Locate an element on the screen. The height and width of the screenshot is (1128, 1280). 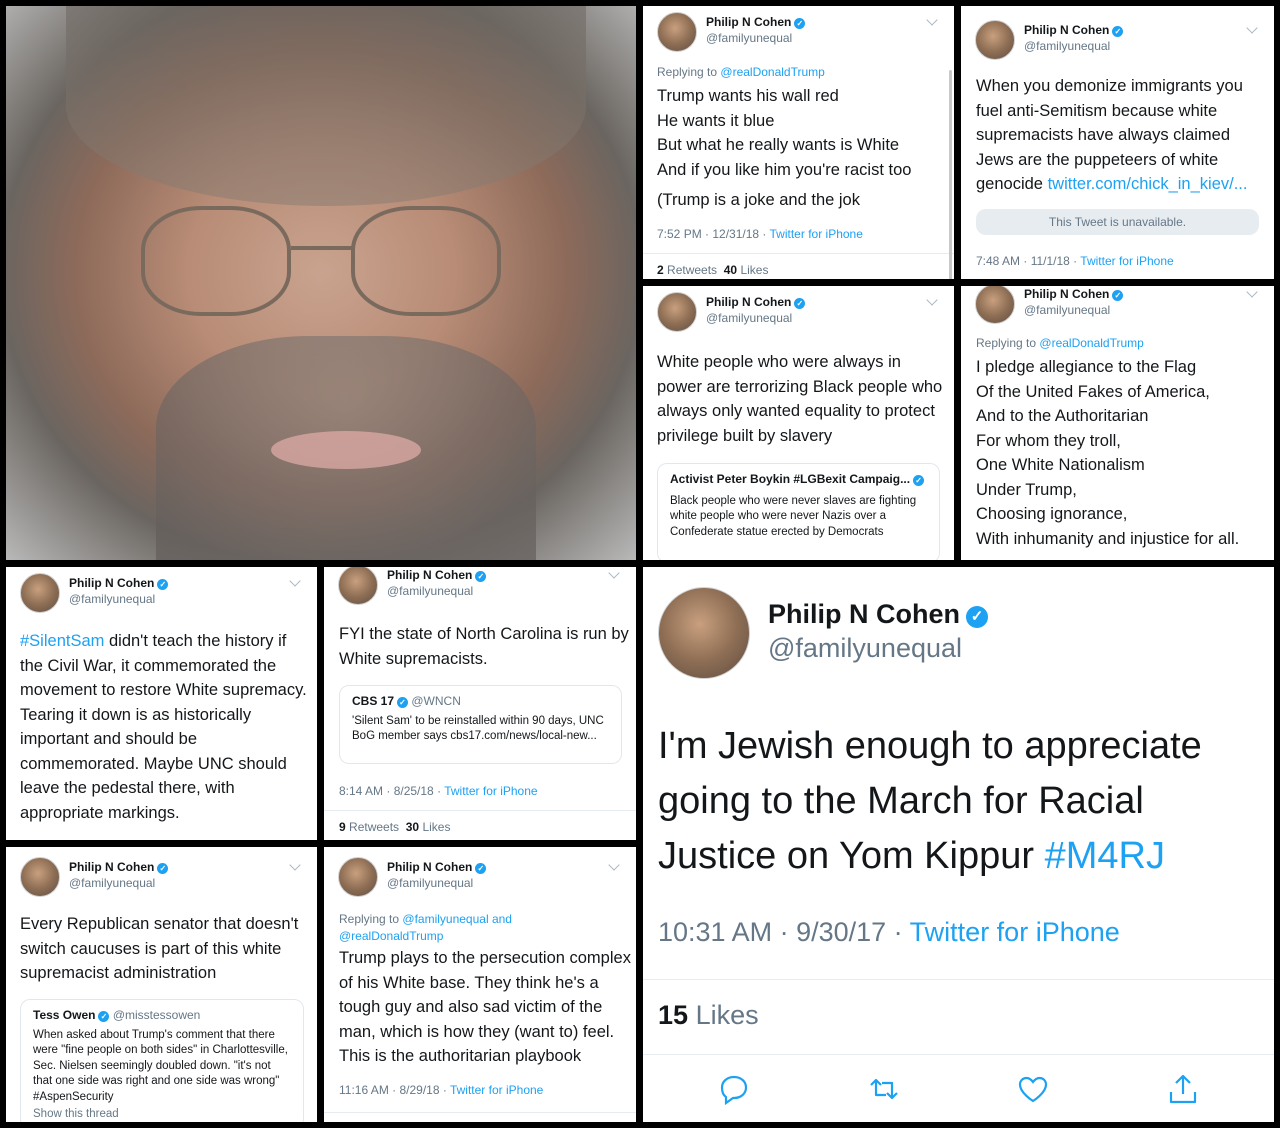
hashtag-link: #M4RJ is located at coordinates (1105, 856).